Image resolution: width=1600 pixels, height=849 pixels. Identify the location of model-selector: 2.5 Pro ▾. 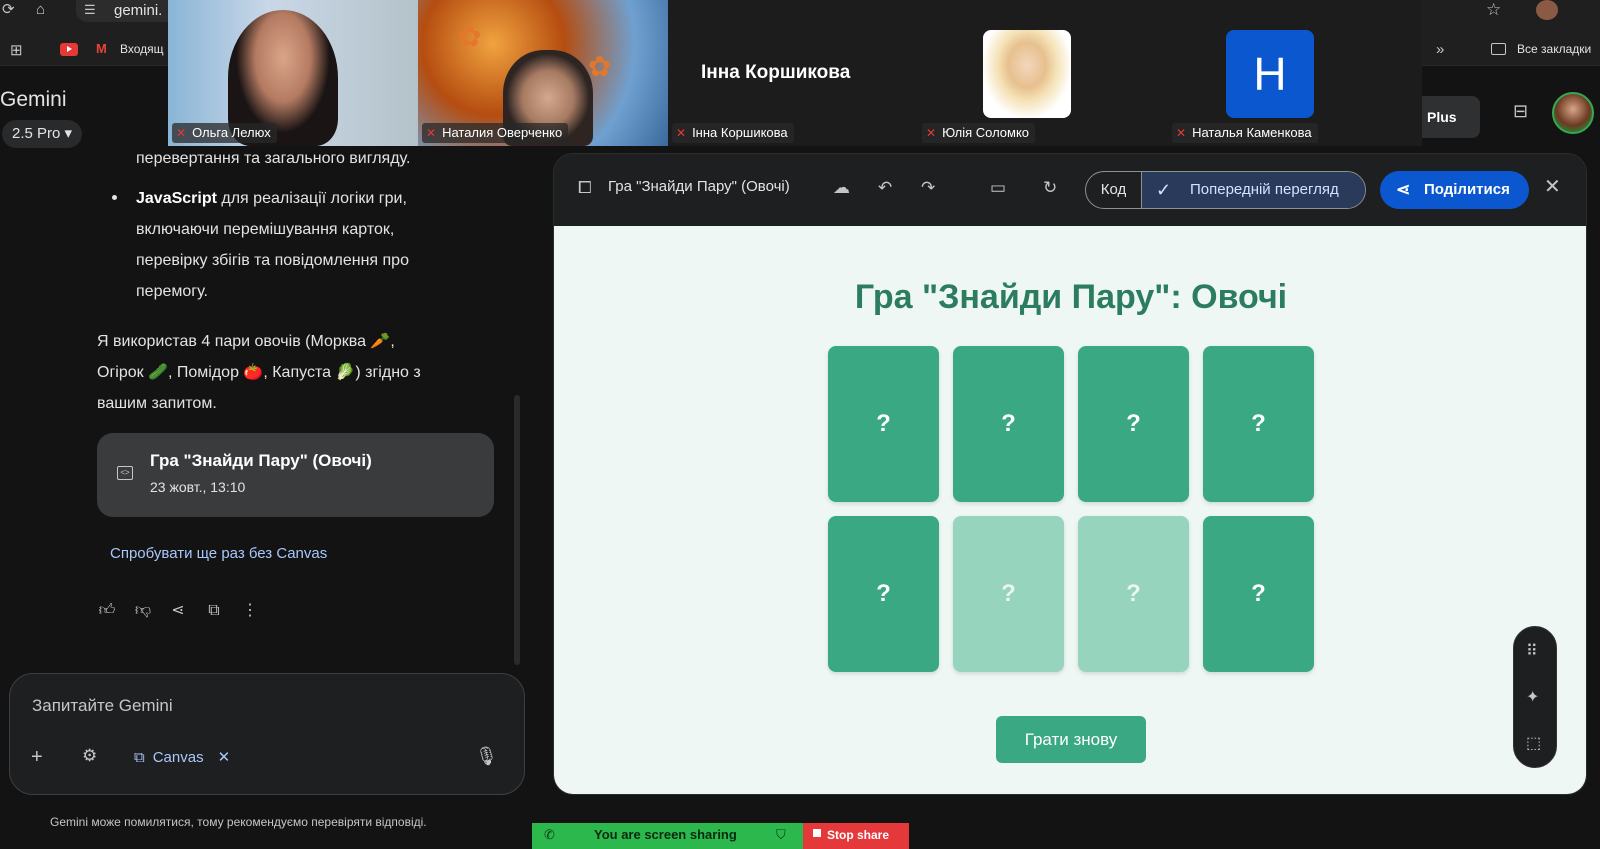
(42, 134).